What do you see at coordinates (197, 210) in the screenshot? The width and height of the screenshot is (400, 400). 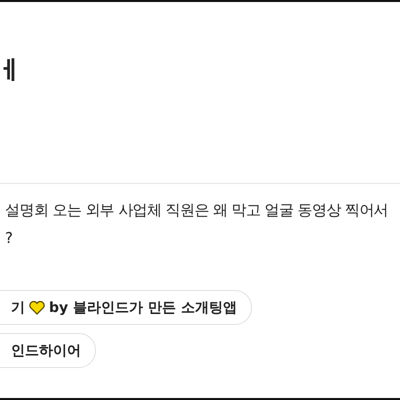 I see `post-text: 설명회 오는 외부 사업체 직원은 왜 막고 얼굴 동영상 찍어서` at bounding box center [197, 210].